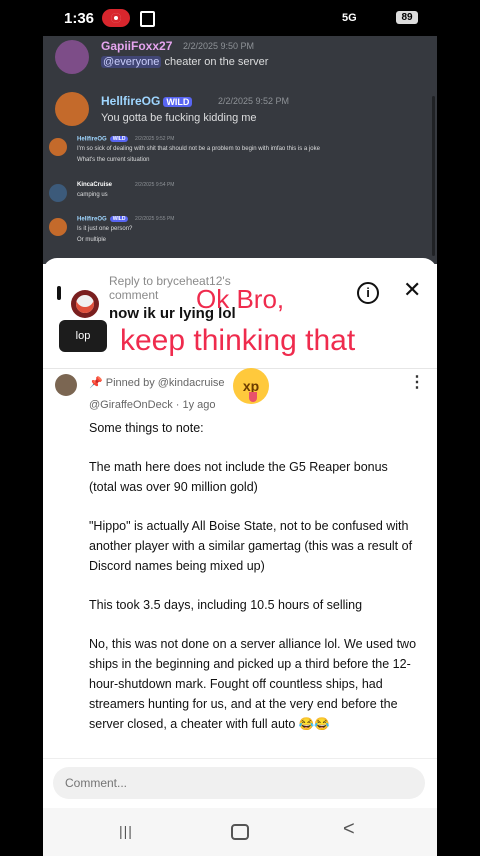  I want to click on message-text: @everyone cheater on the server, so click(185, 62).